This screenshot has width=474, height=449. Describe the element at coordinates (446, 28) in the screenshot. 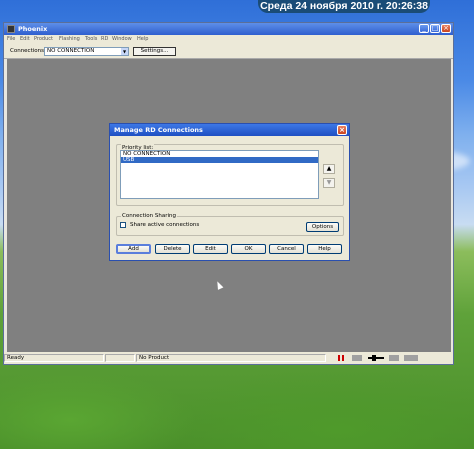

I see `close-button: ×` at that location.